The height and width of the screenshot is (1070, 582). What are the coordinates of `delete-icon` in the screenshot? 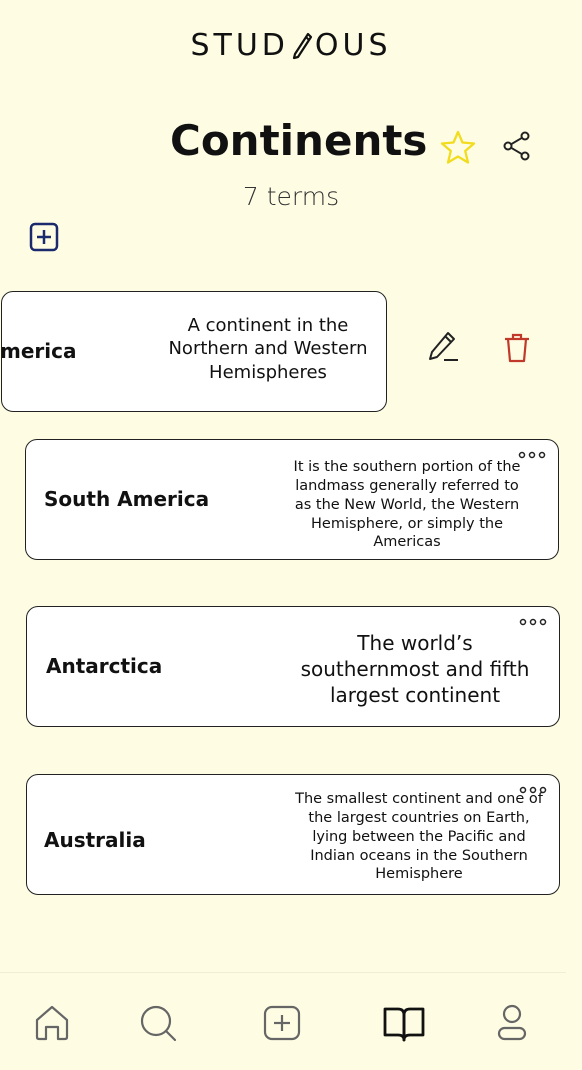 It's located at (517, 348).